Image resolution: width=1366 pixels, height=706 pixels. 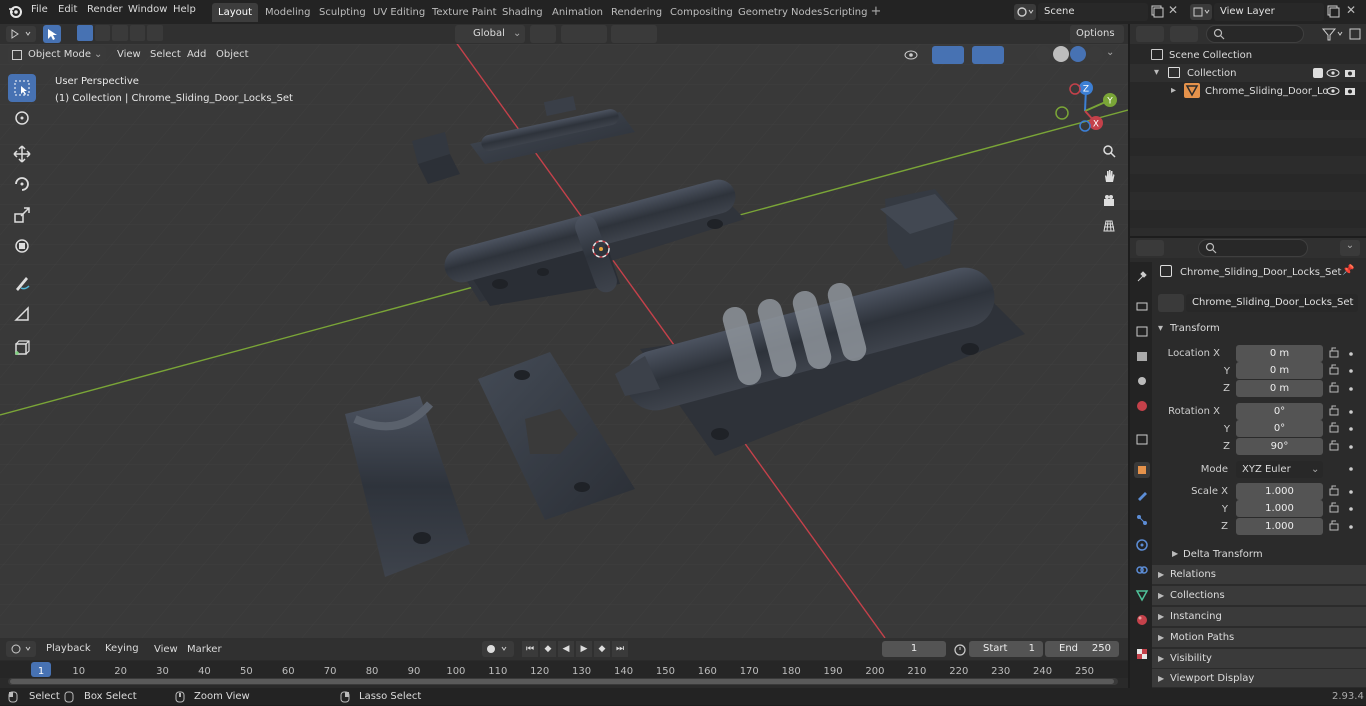 What do you see at coordinates (1109, 176) in the screenshot?
I see `pan-hand-icon` at bounding box center [1109, 176].